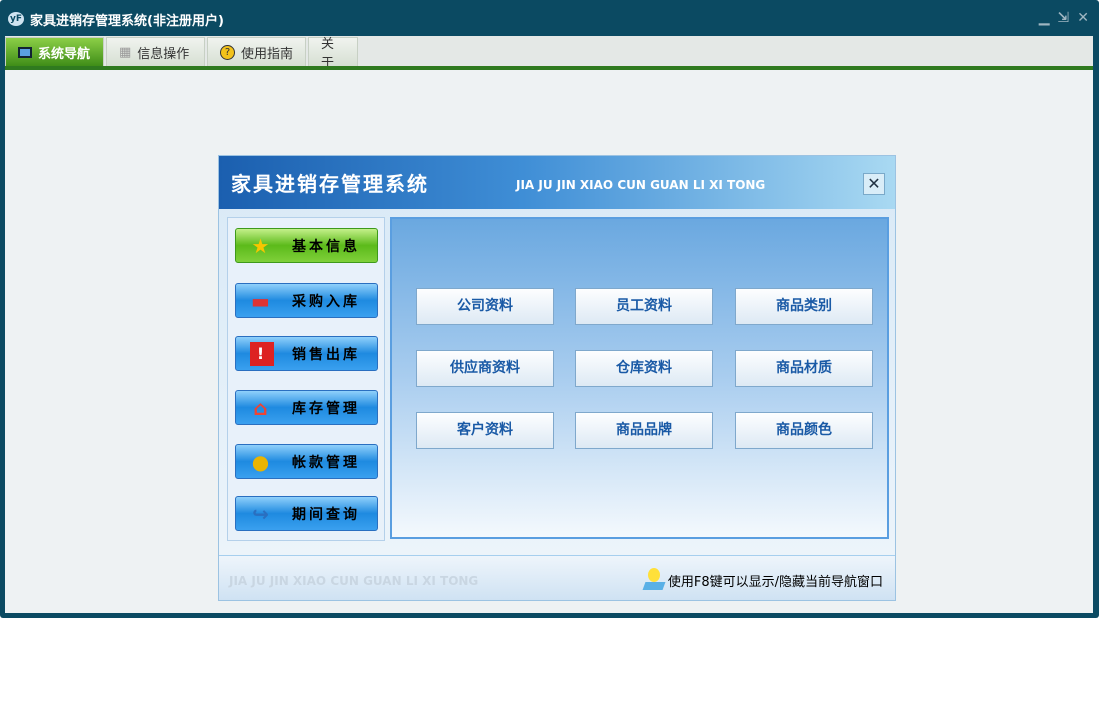 This screenshot has height=723, width=1099. Describe the element at coordinates (485, 368) in the screenshot. I see `btn-supplier-info: 供应商资料` at that location.